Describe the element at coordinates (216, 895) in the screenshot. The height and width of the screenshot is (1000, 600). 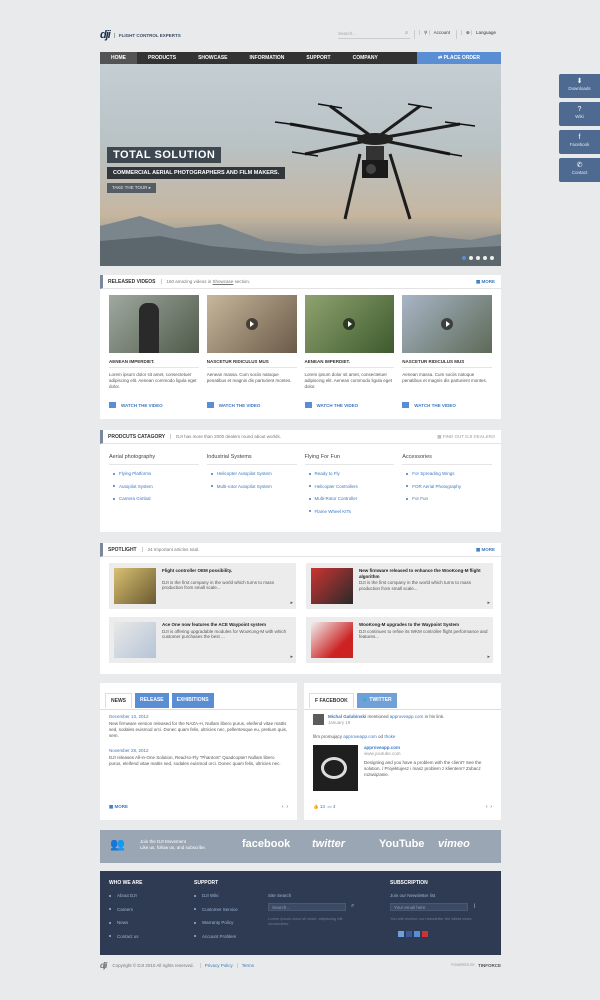
I see `footer-link: DJI Wiki` at that location.